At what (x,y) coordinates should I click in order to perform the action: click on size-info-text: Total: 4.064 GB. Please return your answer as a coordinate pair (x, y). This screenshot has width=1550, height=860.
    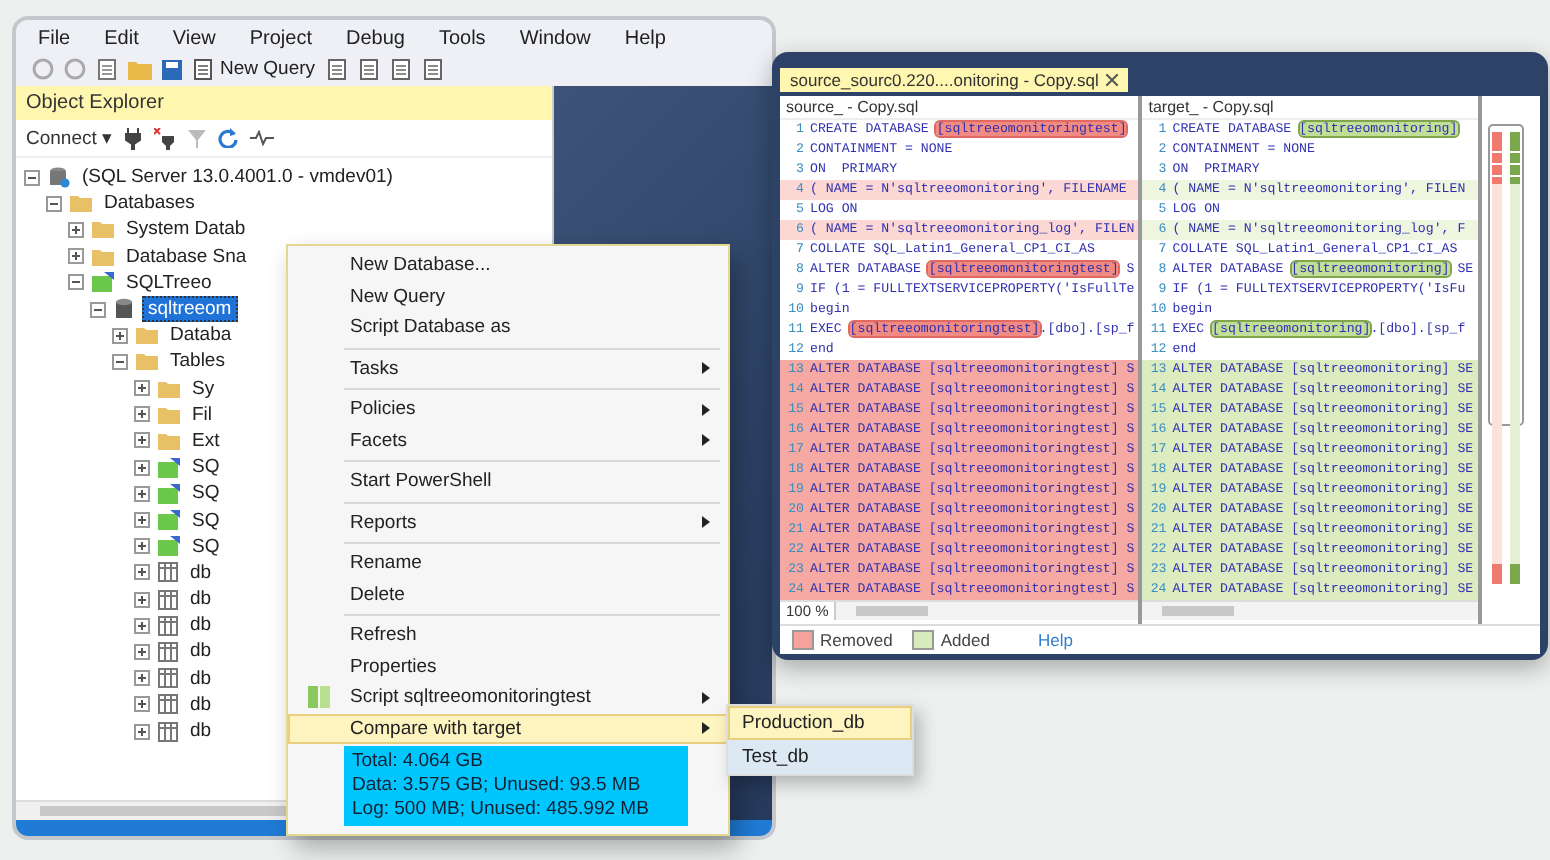
    Looking at the image, I should click on (418, 762).